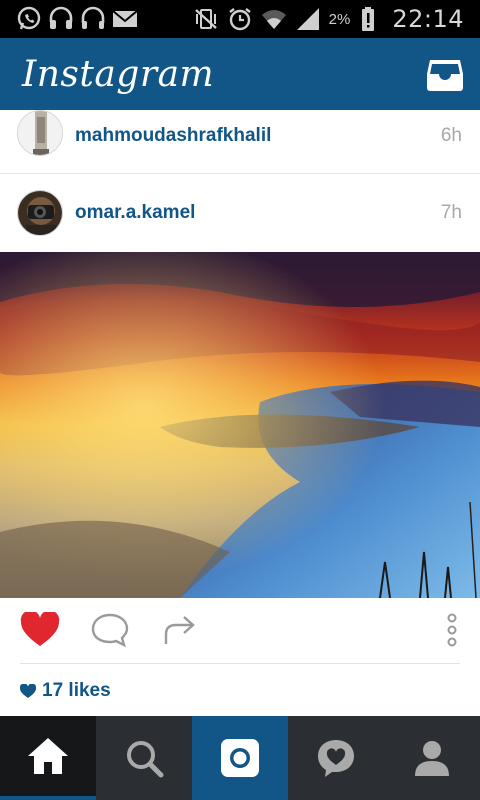 The width and height of the screenshot is (480, 800). I want to click on heart-icon, so click(40, 628).